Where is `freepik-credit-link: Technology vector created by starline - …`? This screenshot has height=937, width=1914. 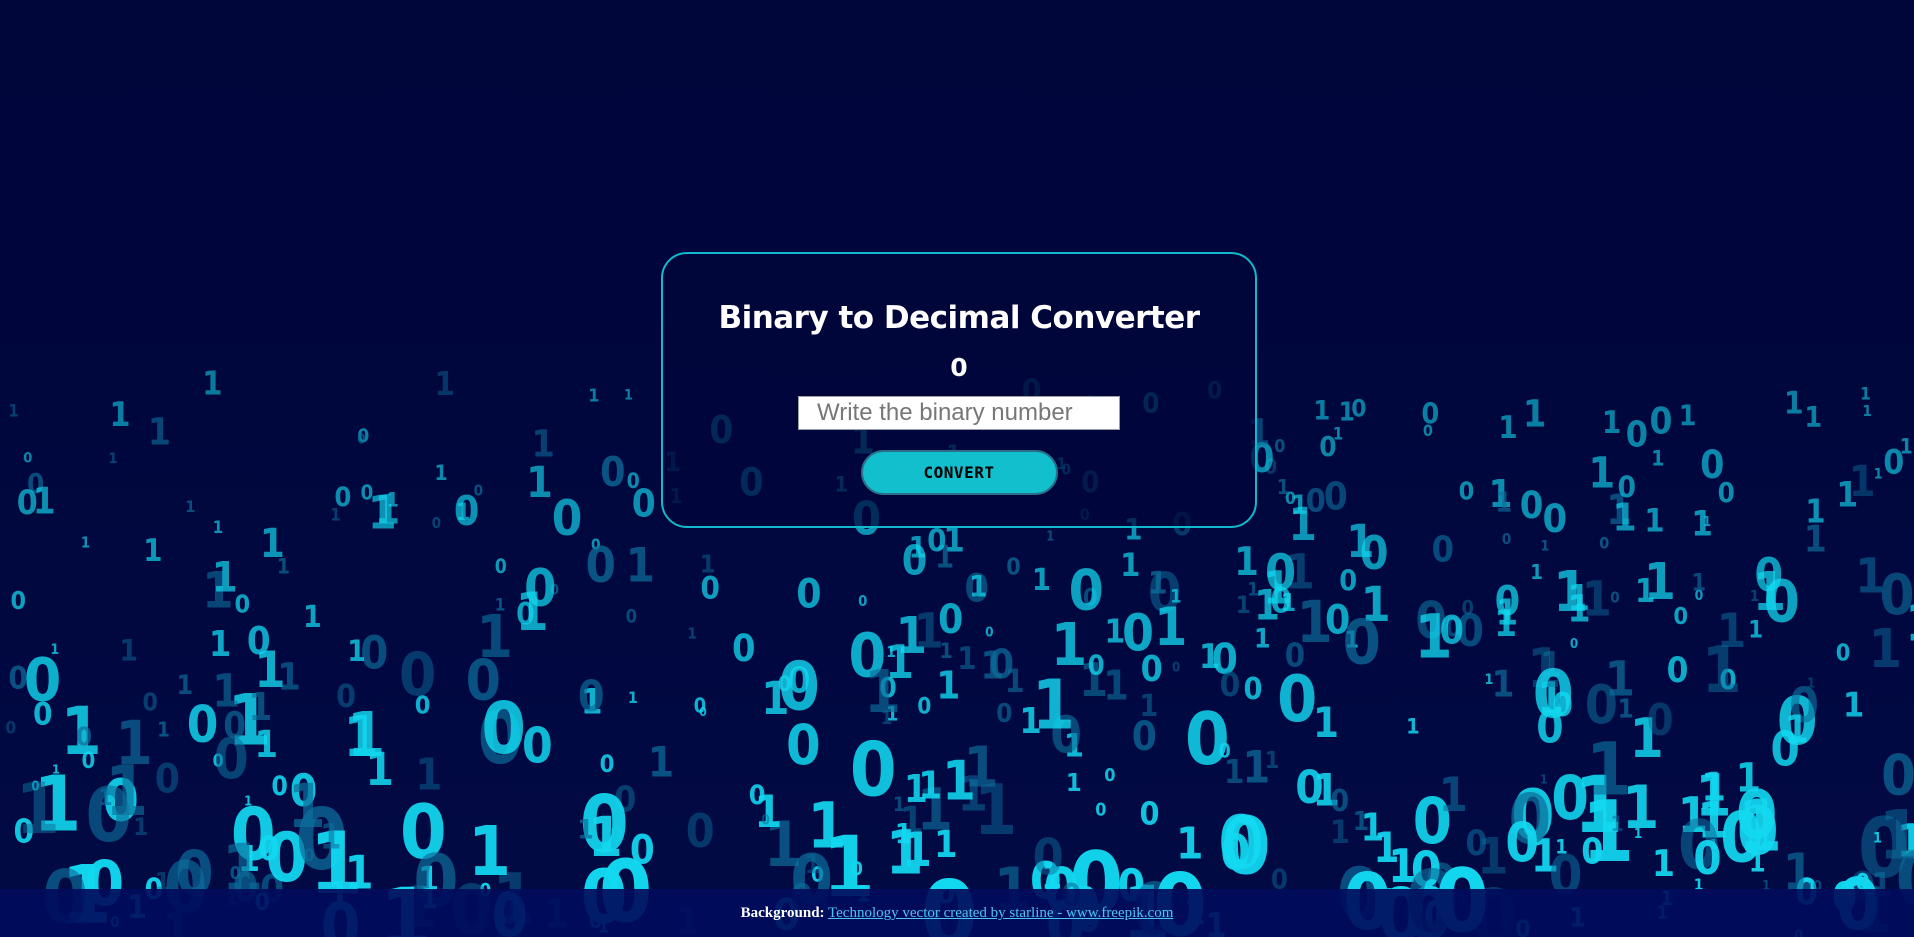
freepik-credit-link: Technology vector created by starline - … is located at coordinates (1000, 913).